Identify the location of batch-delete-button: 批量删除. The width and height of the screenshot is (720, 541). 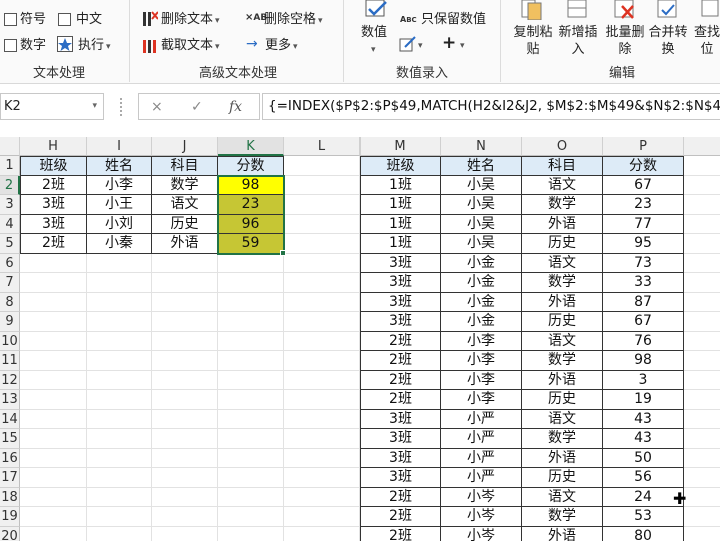
(625, 41).